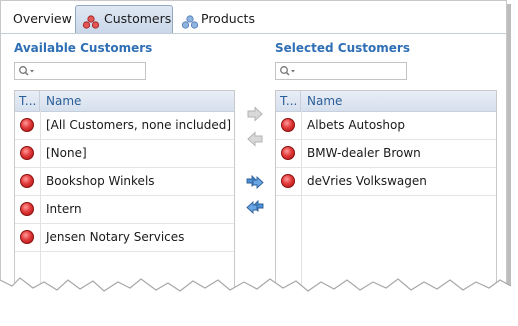 The width and height of the screenshot is (518, 326). I want to click on list-item: Intern, so click(124, 209).